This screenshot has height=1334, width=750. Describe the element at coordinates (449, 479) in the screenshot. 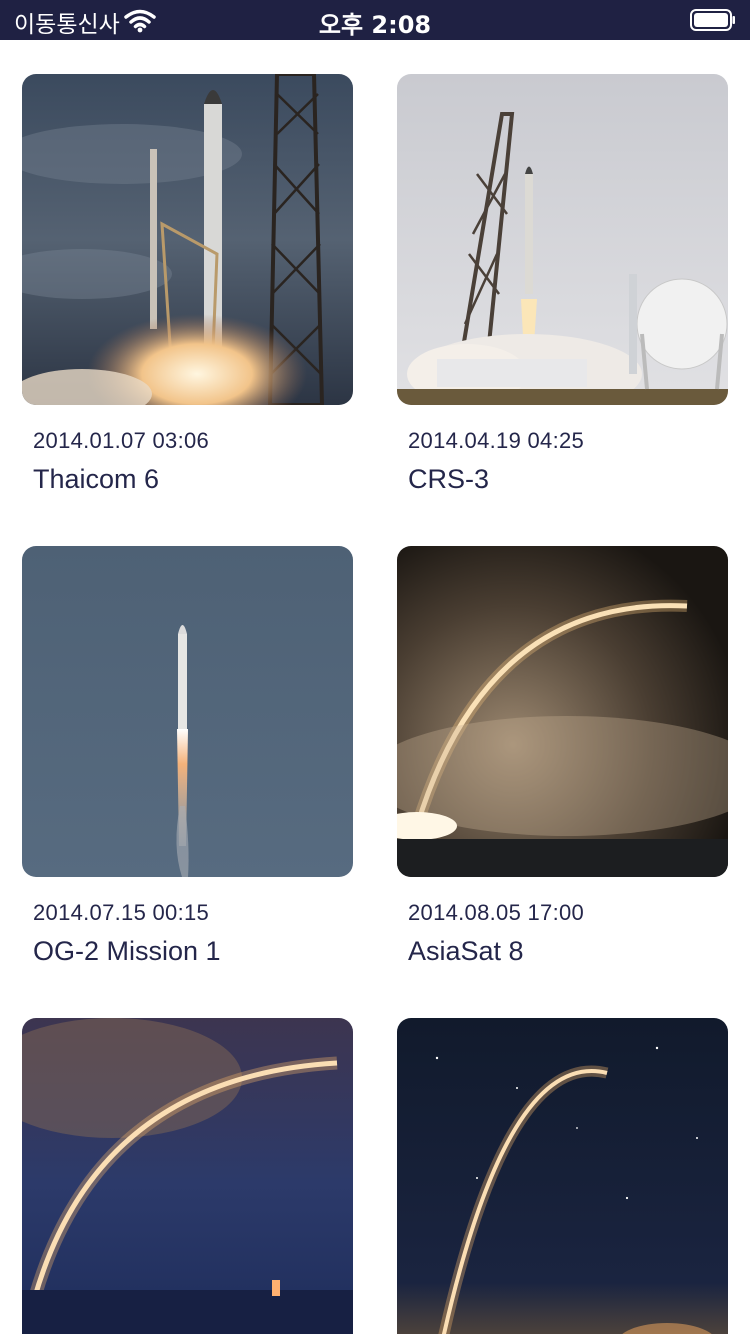

I see `launch-name: CRS-3` at that location.